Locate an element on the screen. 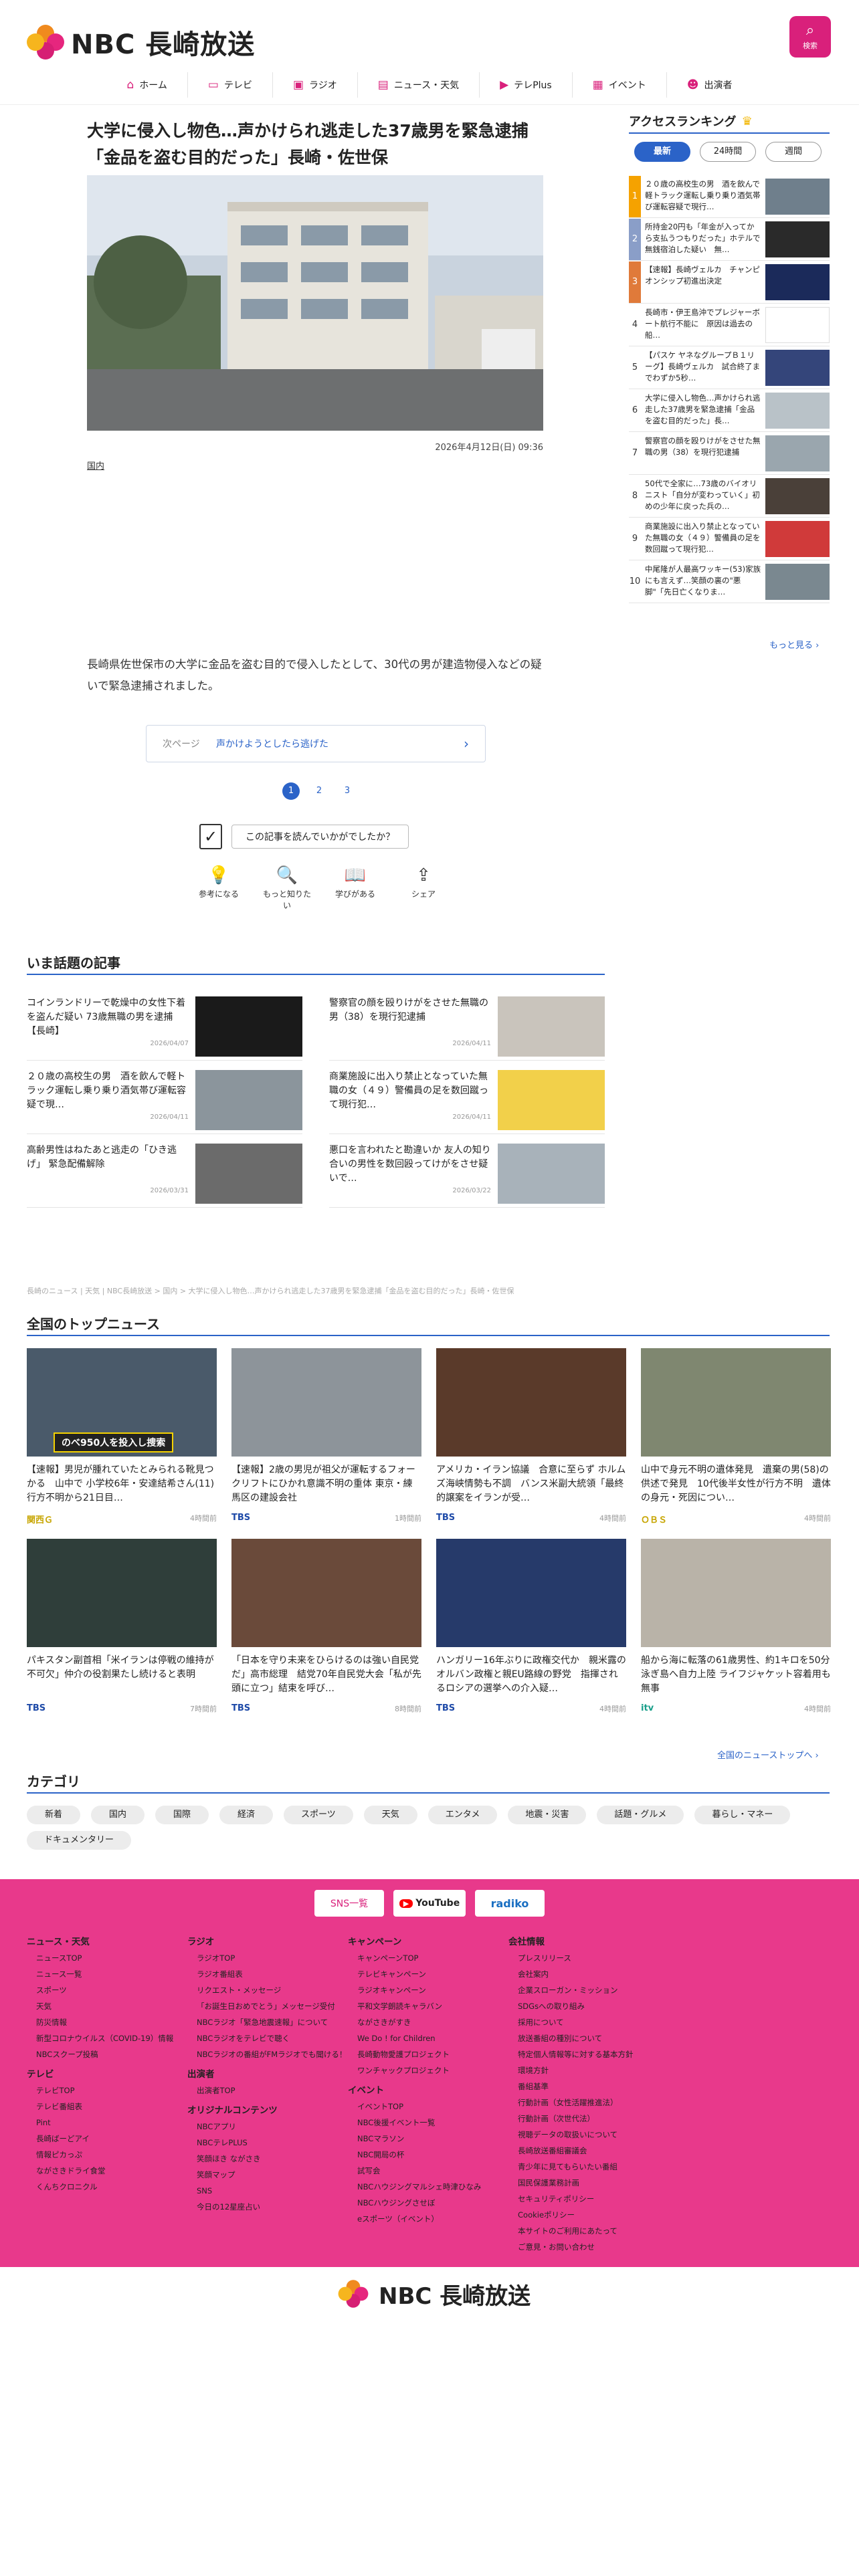 Image resolution: width=859 pixels, height=2576 pixels. footer-heading: ニュース・天気 is located at coordinates (107, 1942).